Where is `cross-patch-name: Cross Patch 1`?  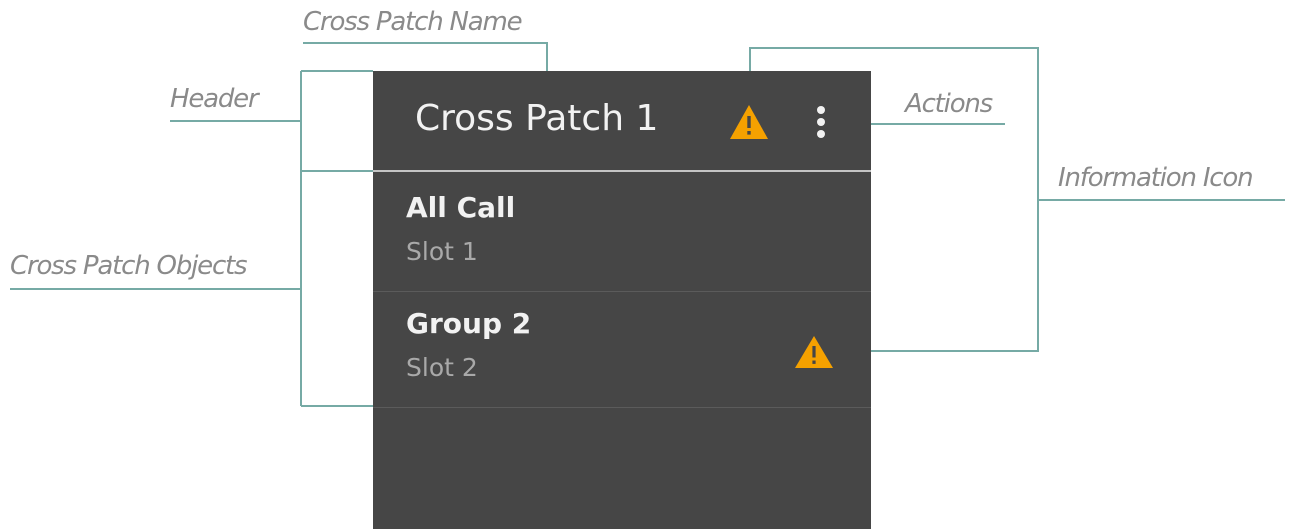
cross-patch-name: Cross Patch 1 is located at coordinates (537, 118).